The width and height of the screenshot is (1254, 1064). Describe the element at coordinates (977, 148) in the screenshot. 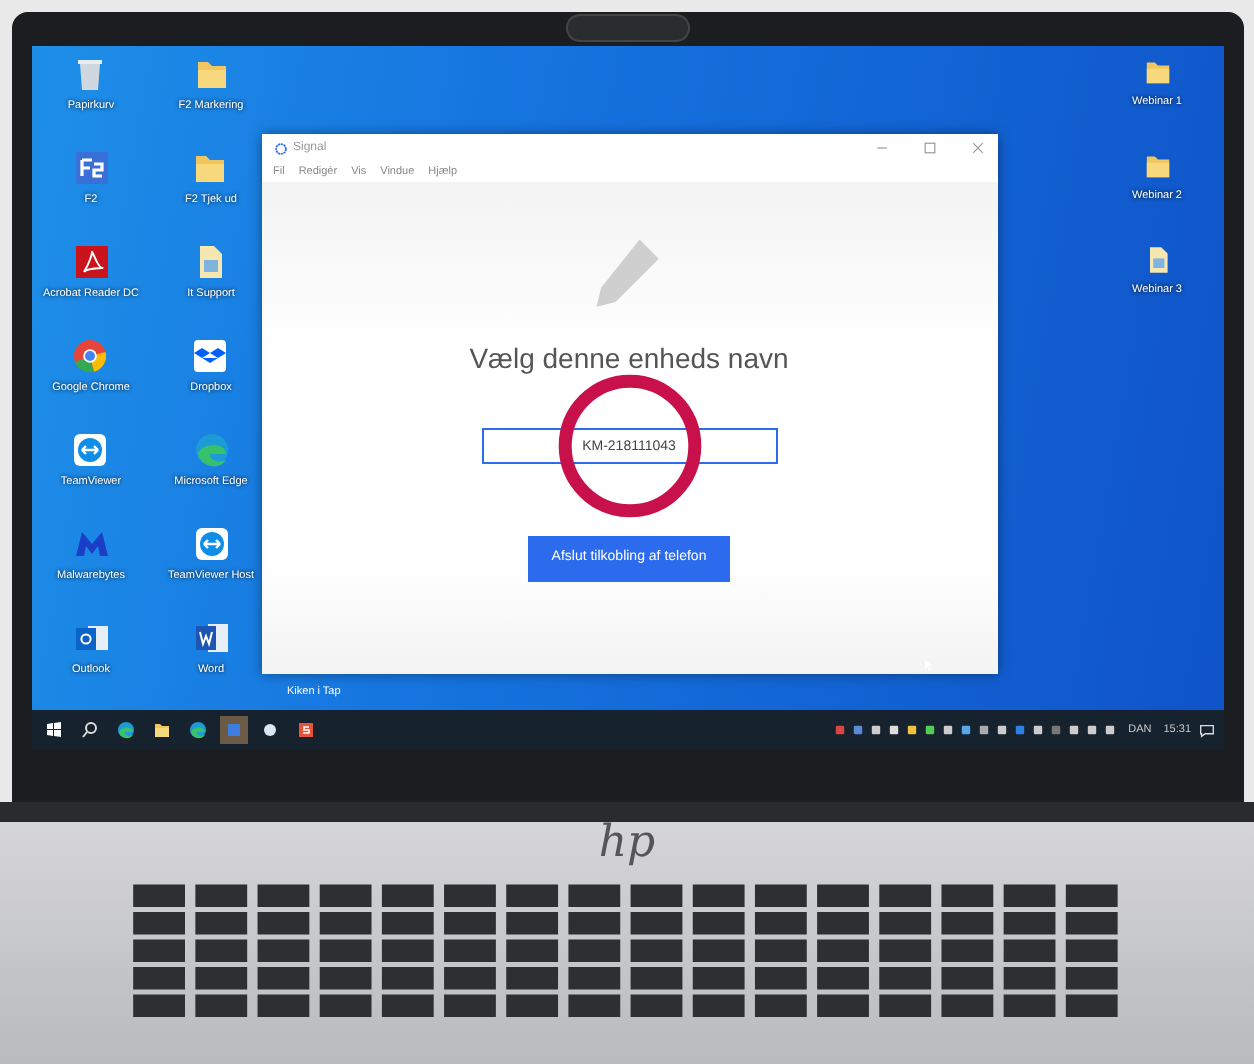

I see `close-icon` at that location.